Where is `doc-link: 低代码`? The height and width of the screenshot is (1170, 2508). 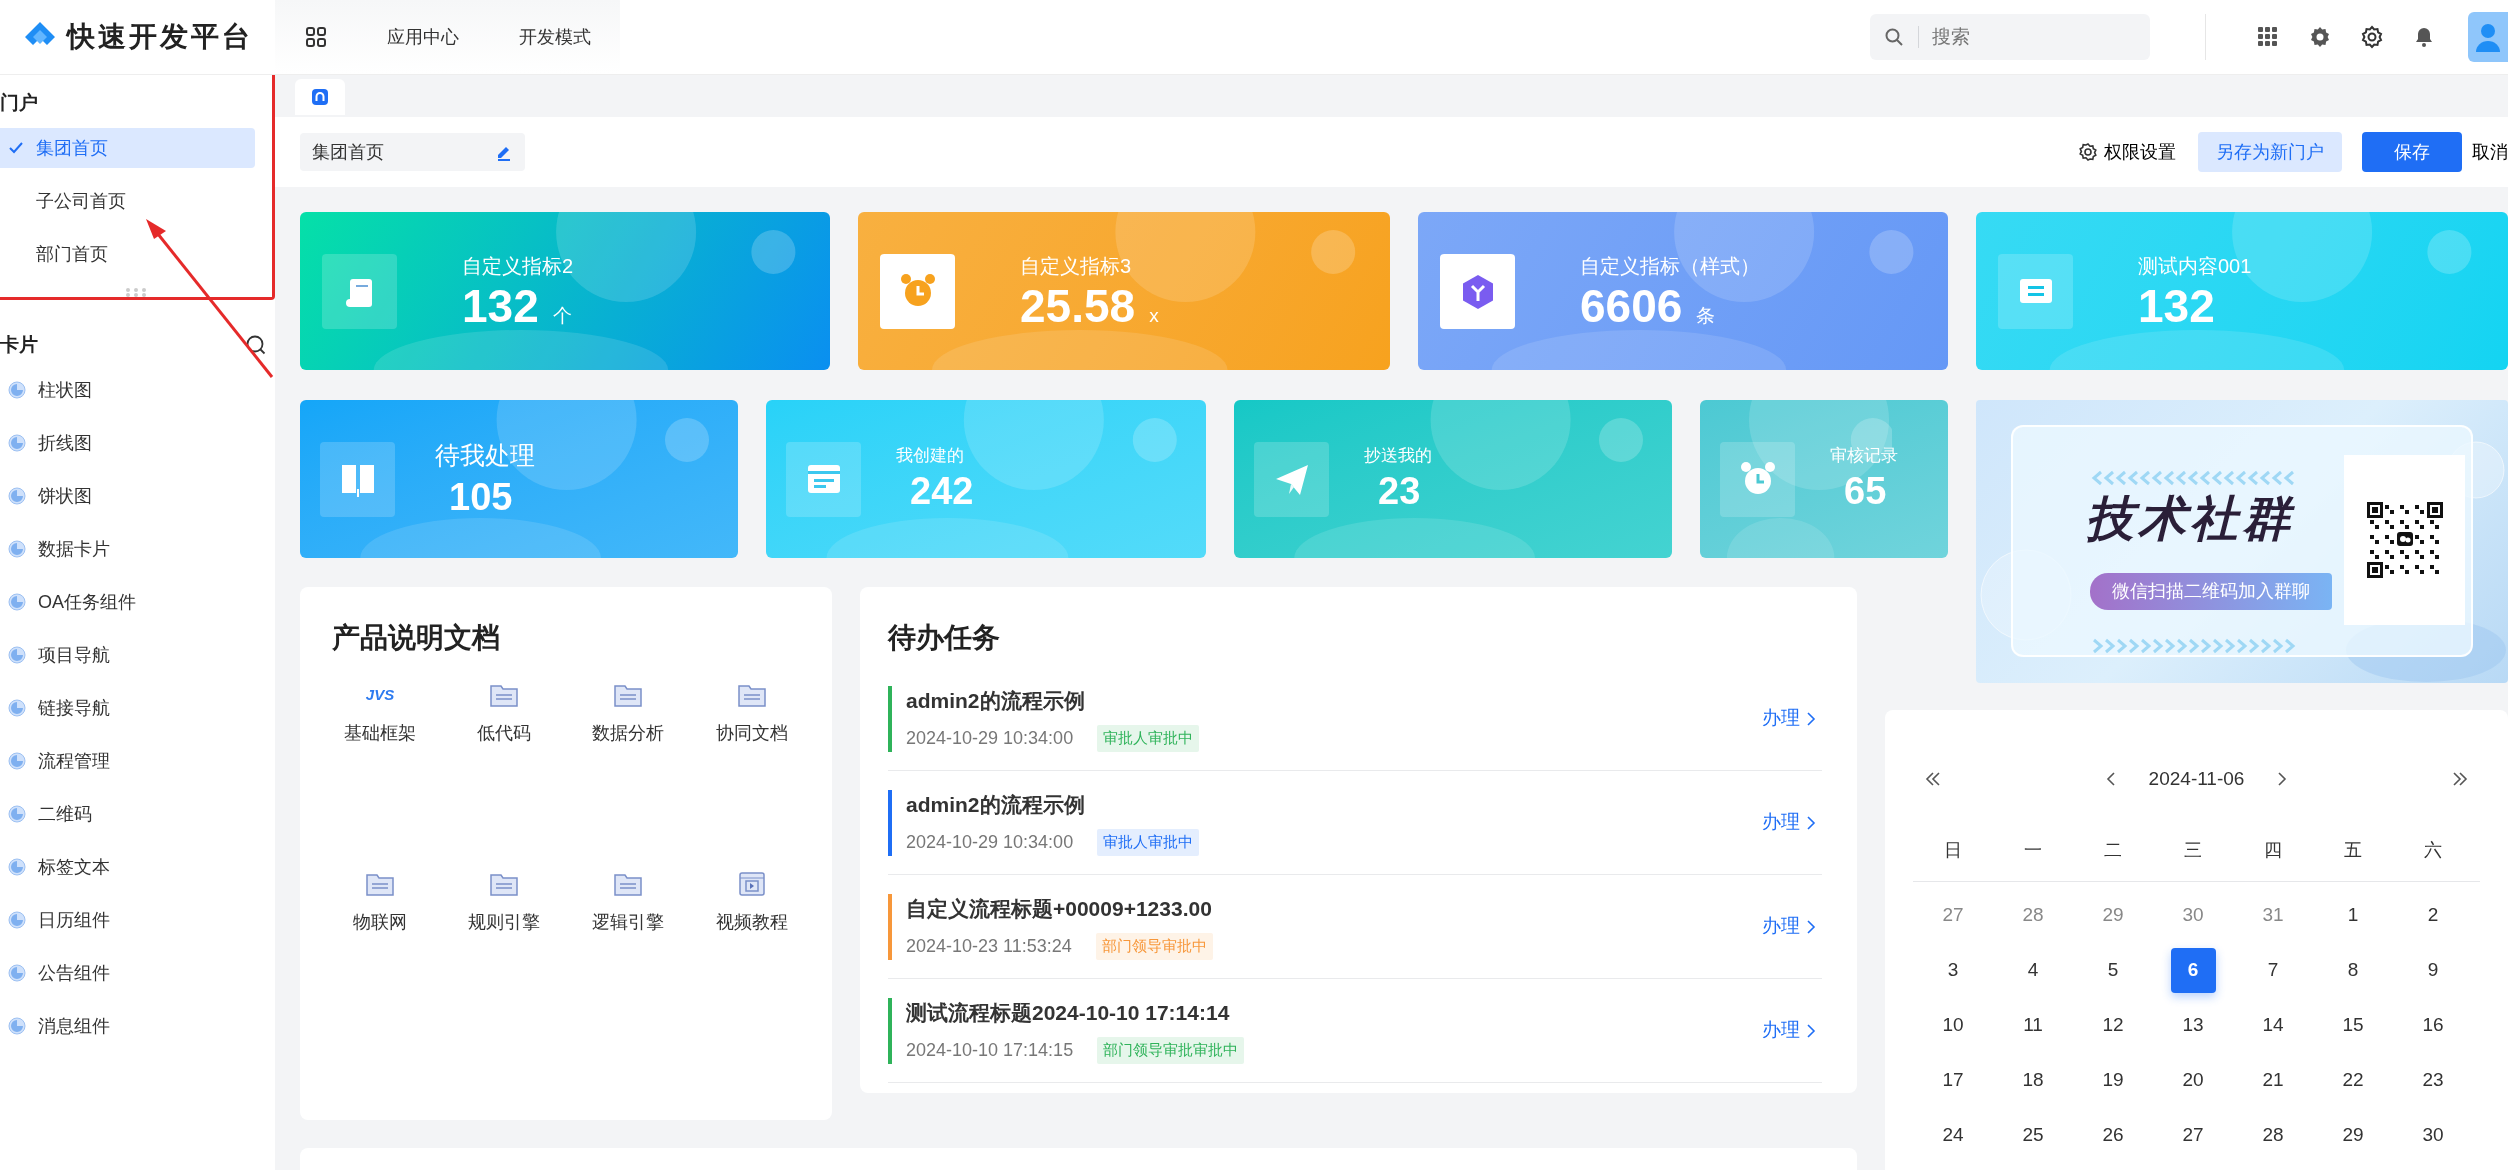 doc-link: 低代码 is located at coordinates (504, 713).